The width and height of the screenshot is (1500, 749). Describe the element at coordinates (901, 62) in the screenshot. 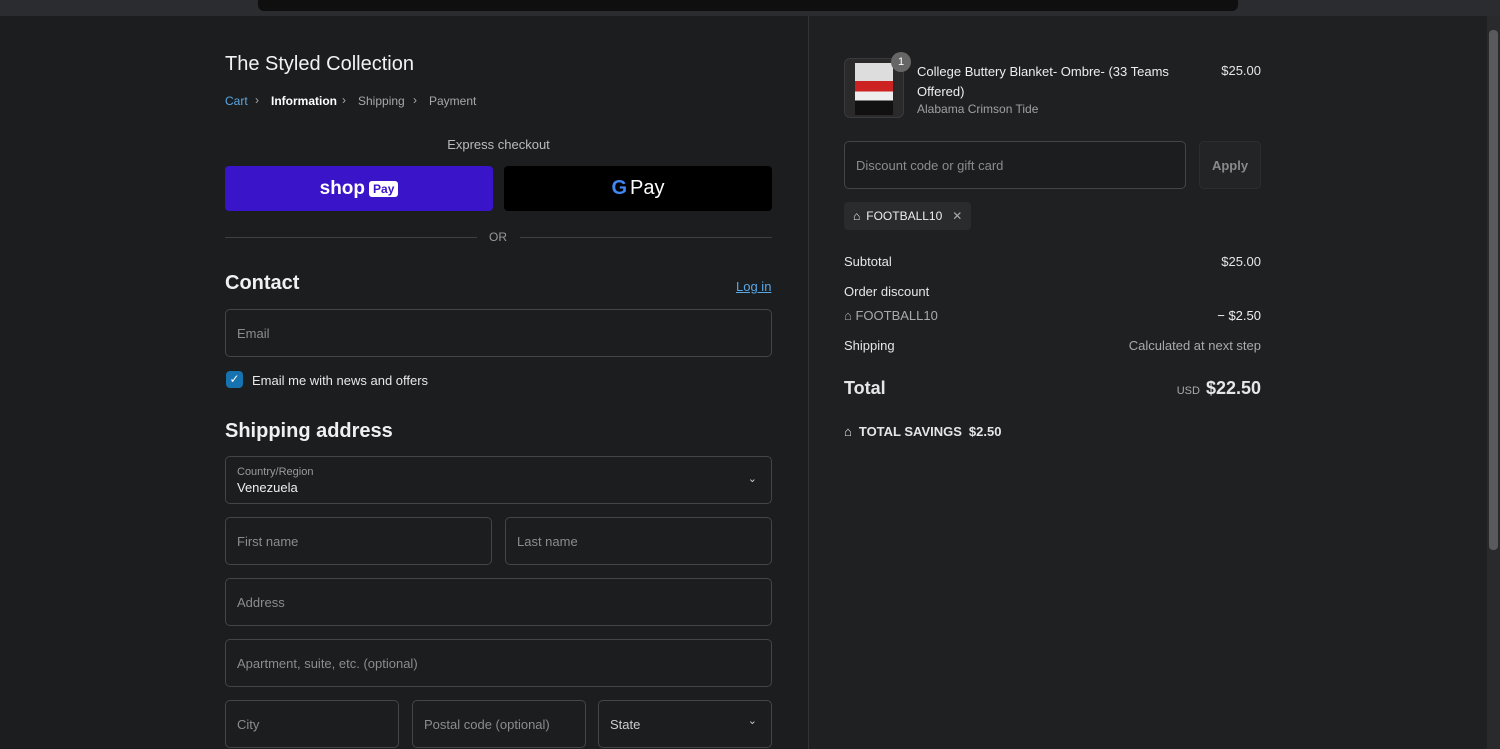

I see `quantity-badge: 1` at that location.